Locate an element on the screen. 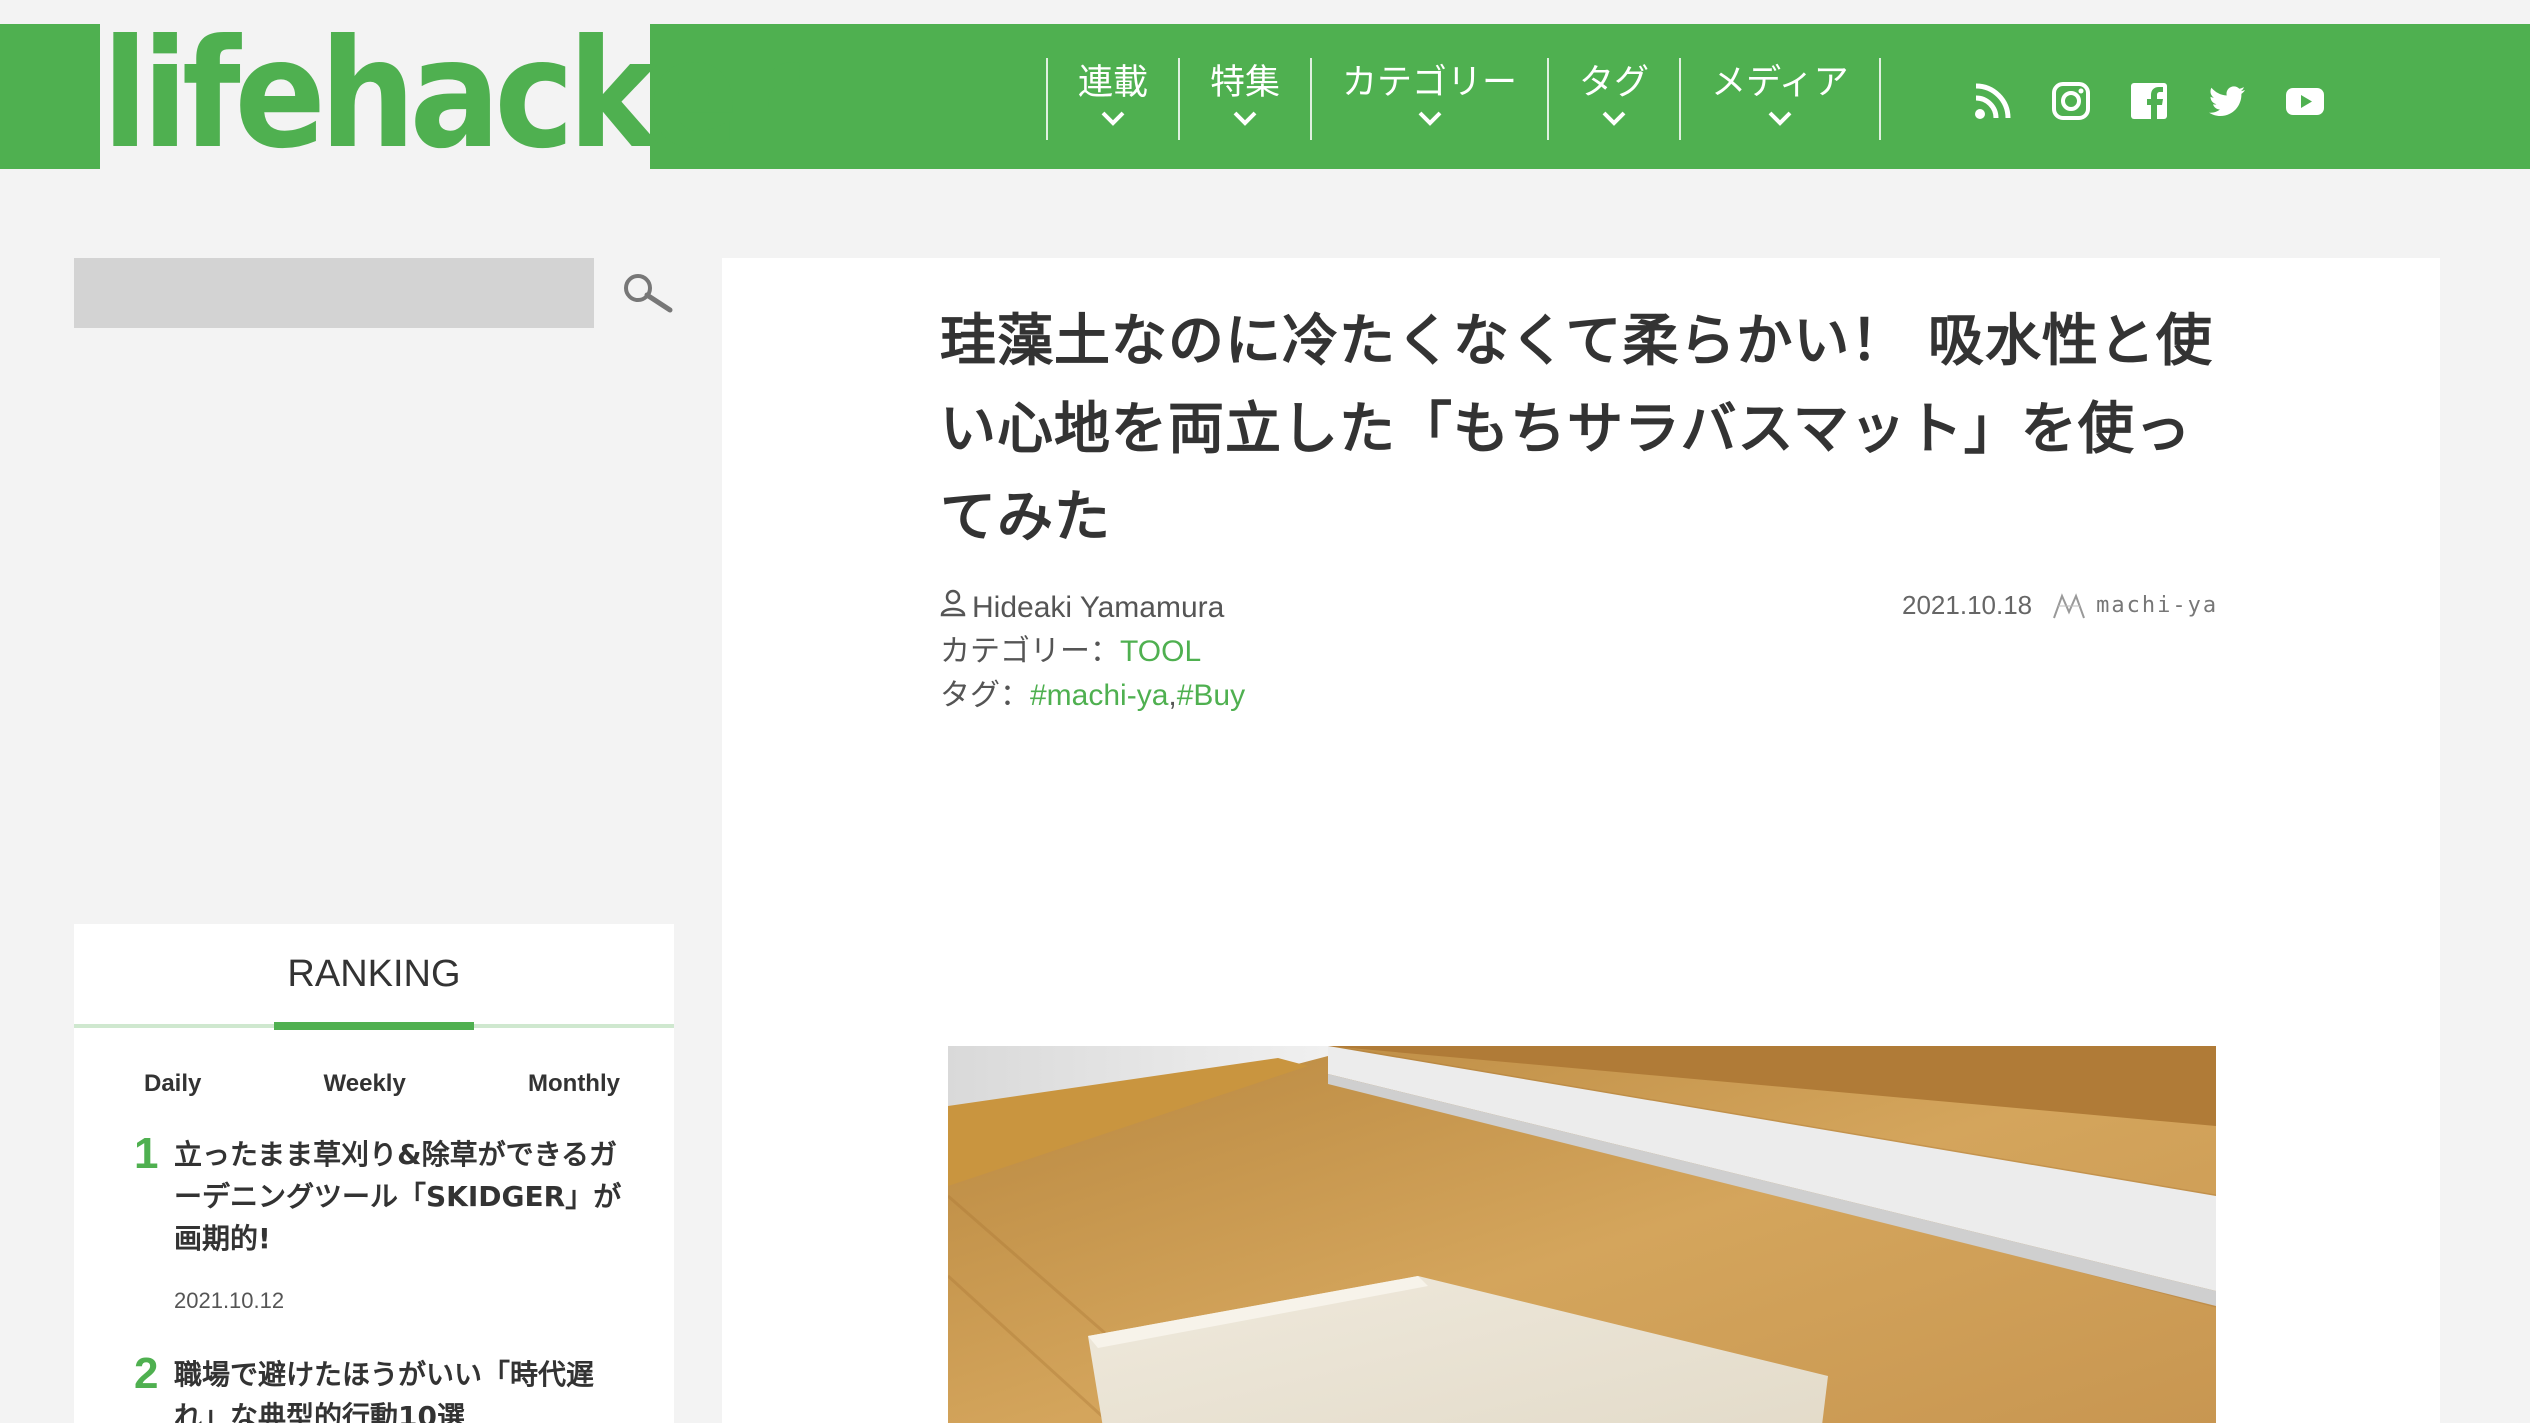  nav-item-series: 連載 is located at coordinates (1112, 99).